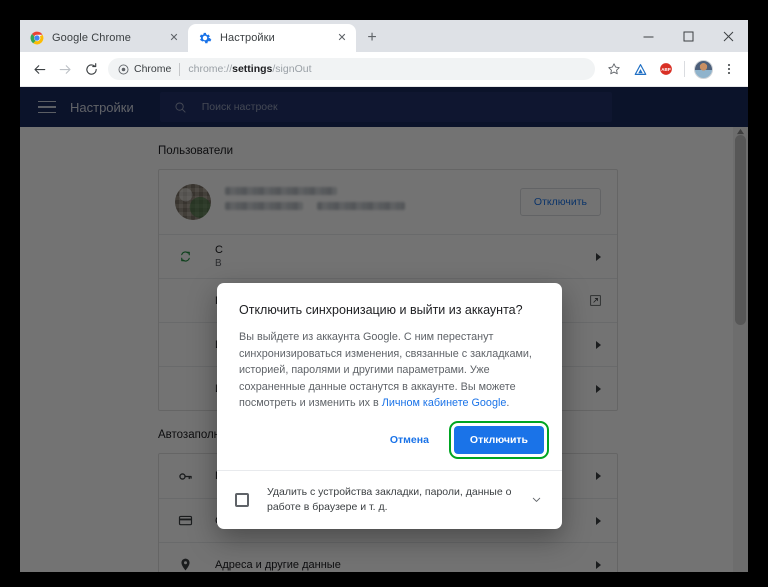 The image size is (768, 587). What do you see at coordinates (242, 499) in the screenshot?
I see `clear-data-checkbox` at bounding box center [242, 499].